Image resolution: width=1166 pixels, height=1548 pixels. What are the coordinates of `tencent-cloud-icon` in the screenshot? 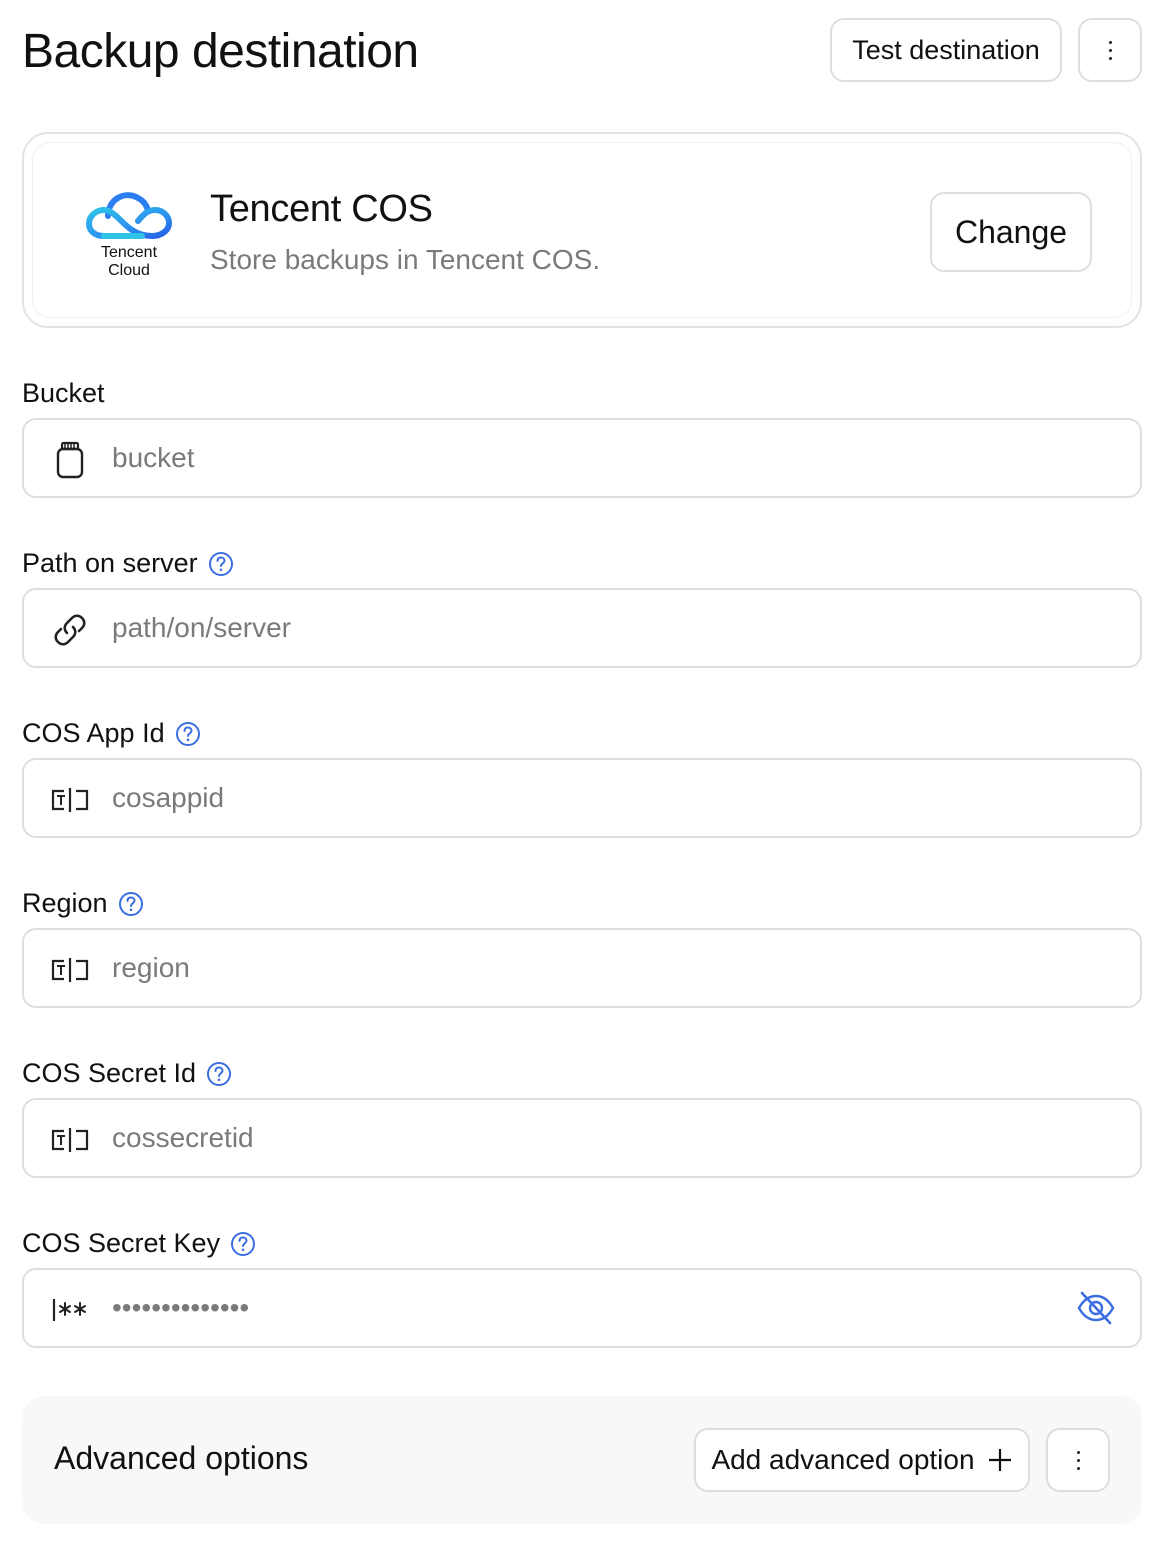 It's located at (129, 216).